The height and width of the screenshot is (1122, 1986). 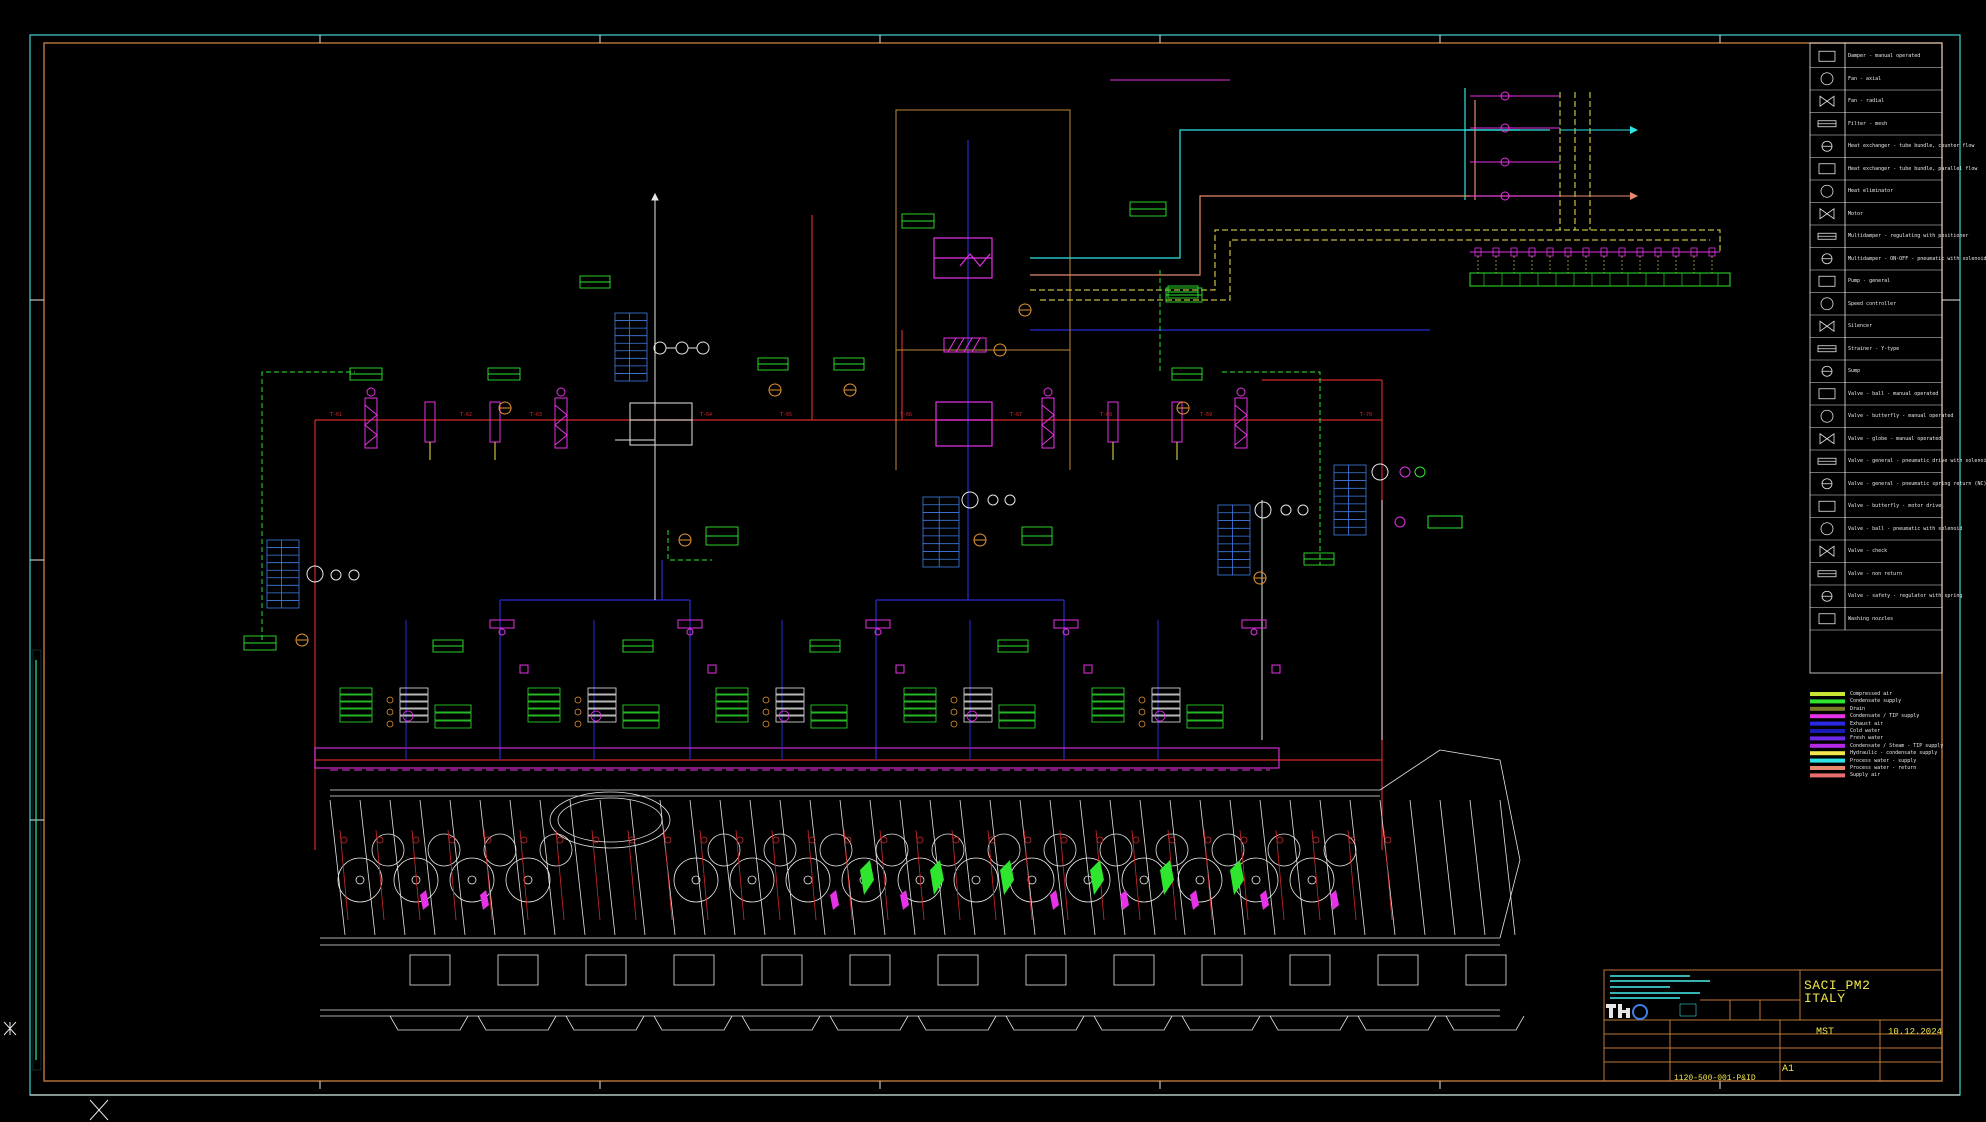 What do you see at coordinates (1865, 775) in the screenshot?
I see `line-type-label: Supply air` at bounding box center [1865, 775].